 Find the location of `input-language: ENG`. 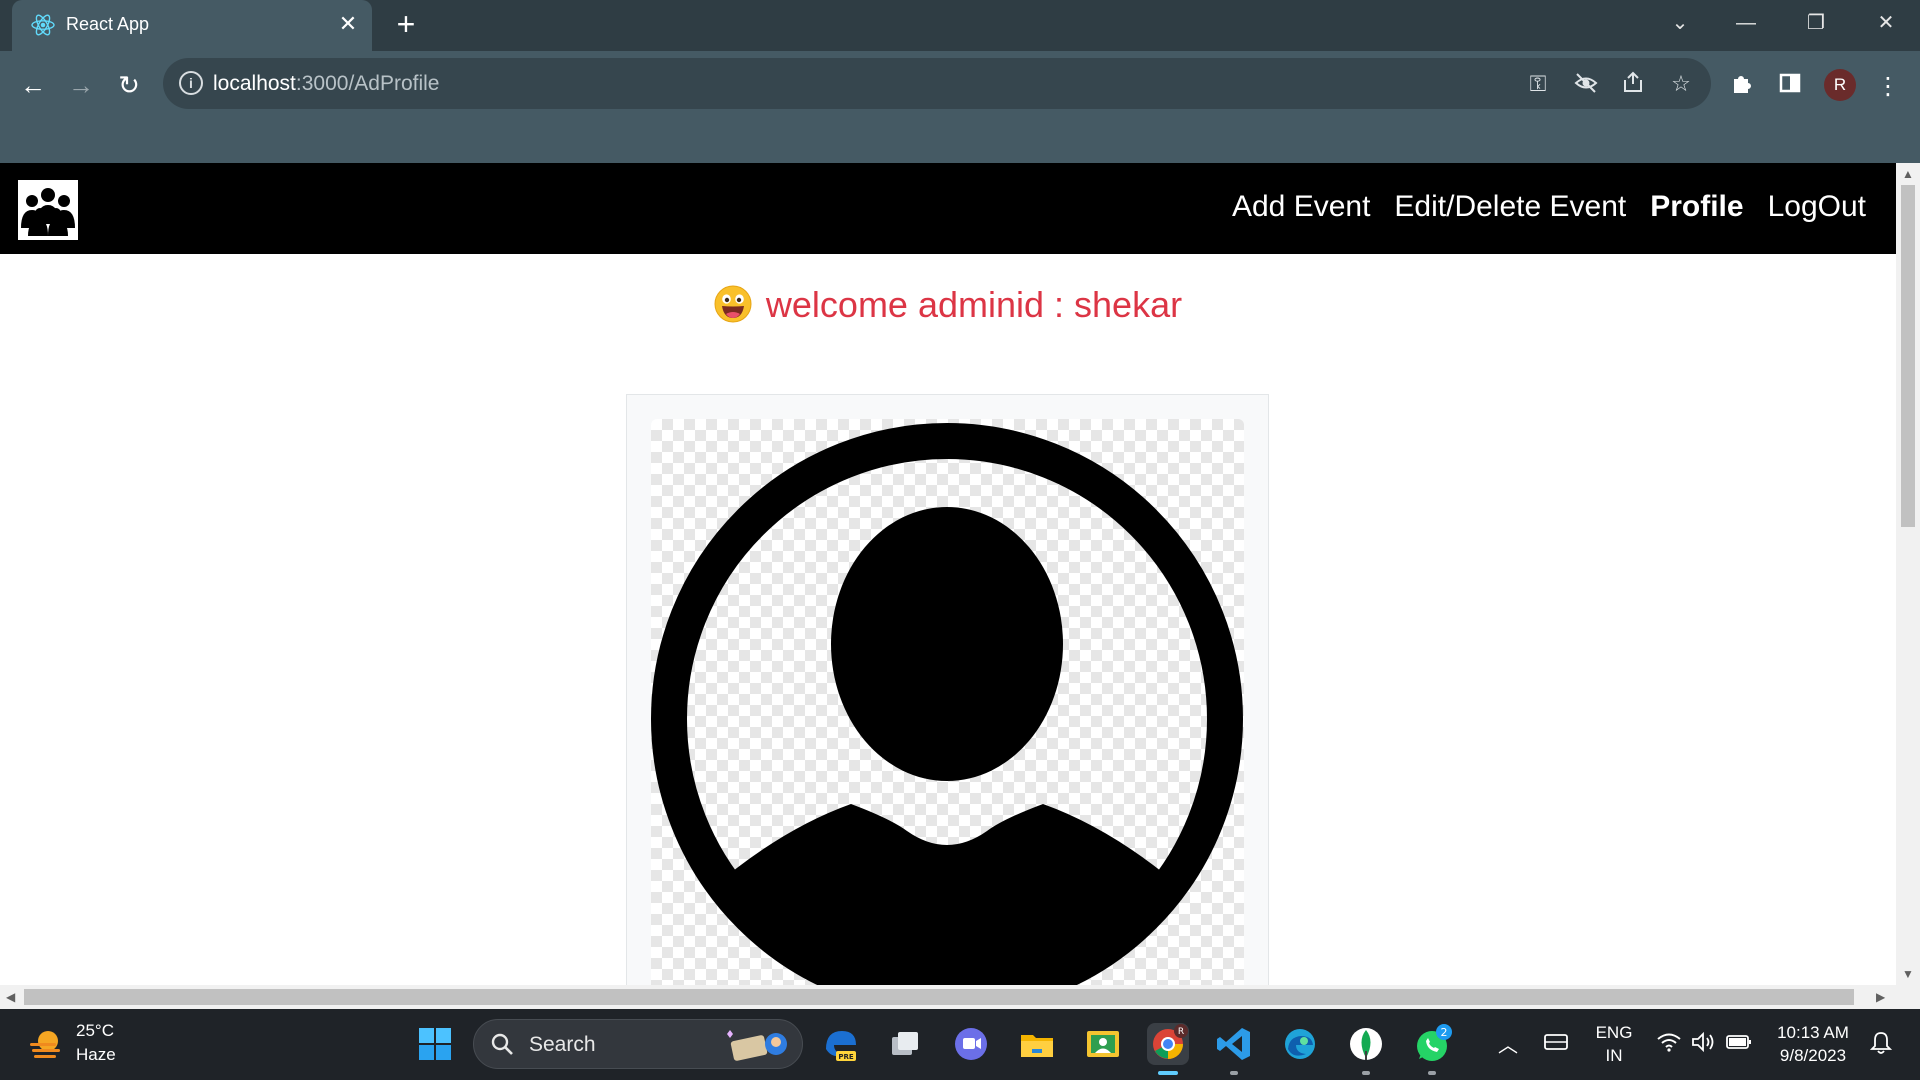

input-language: ENG is located at coordinates (1614, 1033).